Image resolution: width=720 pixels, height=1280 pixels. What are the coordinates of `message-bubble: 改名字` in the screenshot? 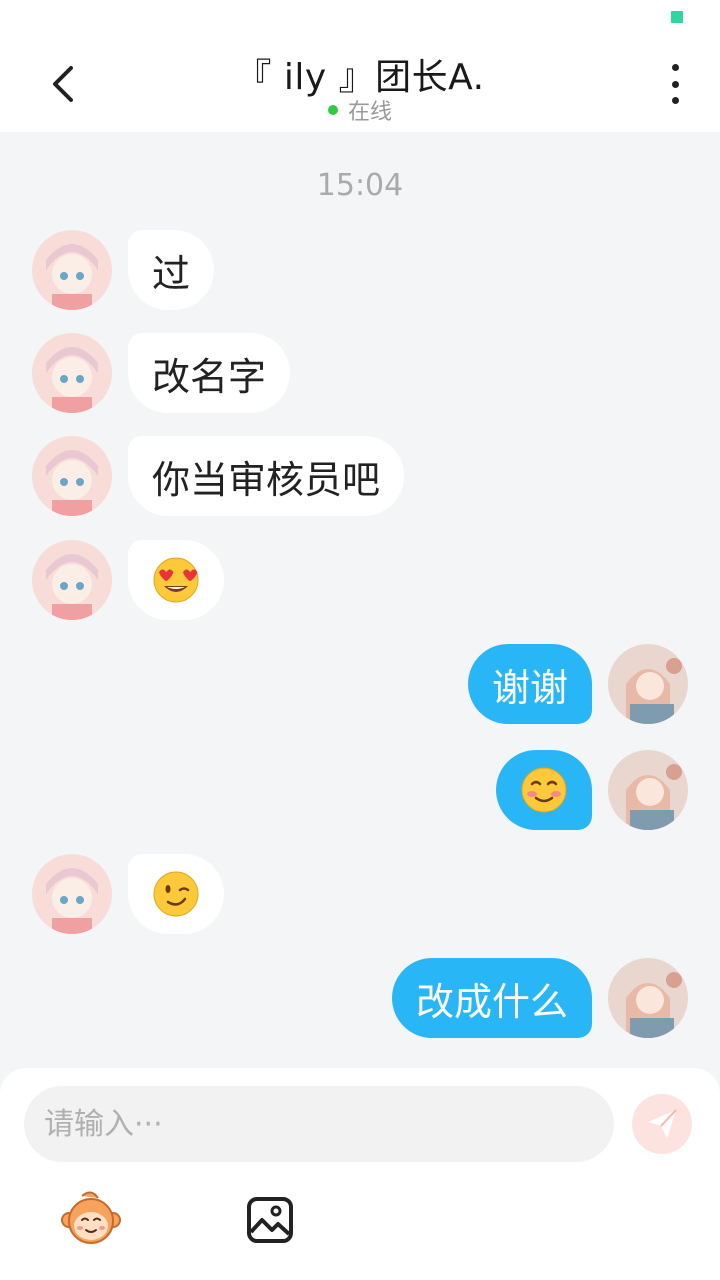 It's located at (209, 373).